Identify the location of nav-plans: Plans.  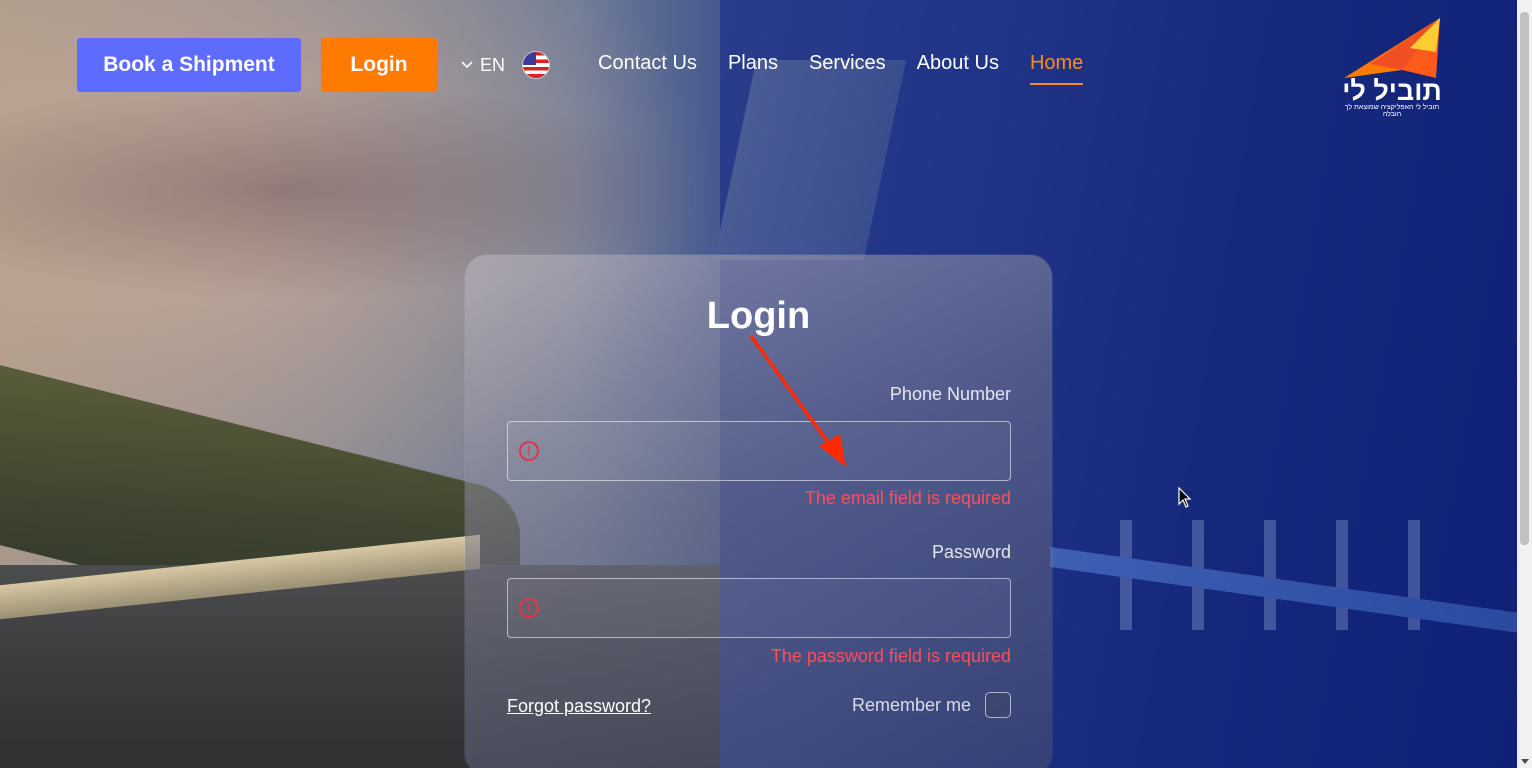
(753, 68).